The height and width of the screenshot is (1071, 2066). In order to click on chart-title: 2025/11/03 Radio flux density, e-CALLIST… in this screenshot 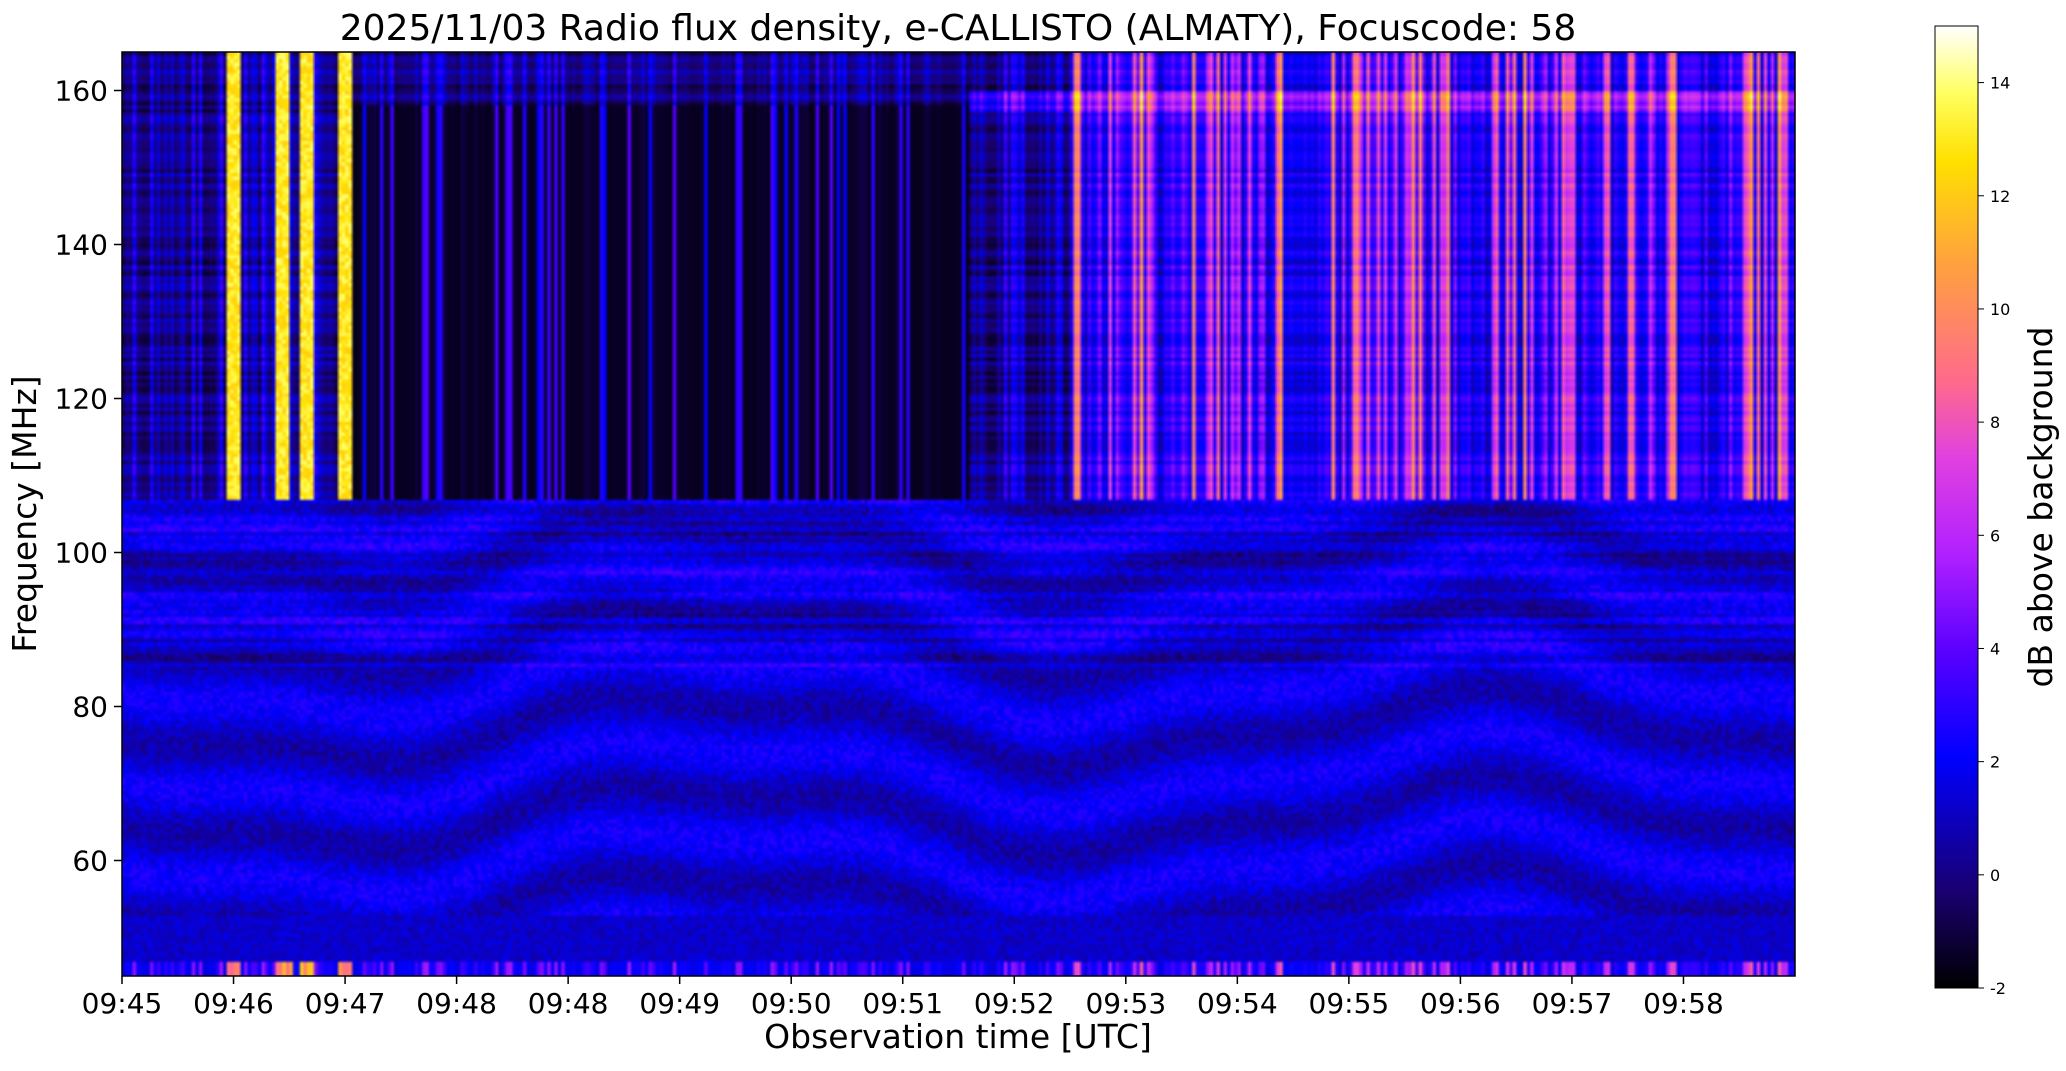, I will do `click(958, 28)`.